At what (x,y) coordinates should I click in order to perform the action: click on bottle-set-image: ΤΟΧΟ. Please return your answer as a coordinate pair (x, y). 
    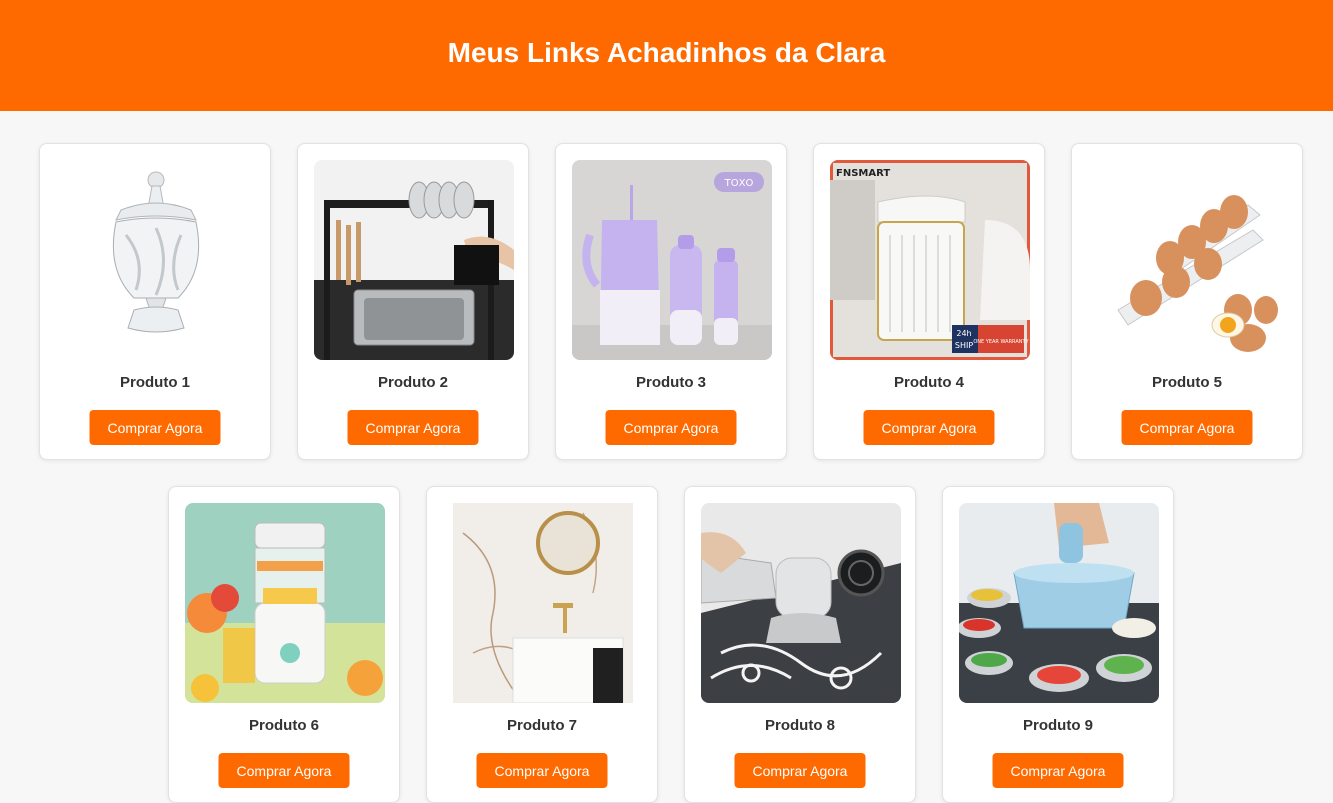
    Looking at the image, I should click on (672, 260).